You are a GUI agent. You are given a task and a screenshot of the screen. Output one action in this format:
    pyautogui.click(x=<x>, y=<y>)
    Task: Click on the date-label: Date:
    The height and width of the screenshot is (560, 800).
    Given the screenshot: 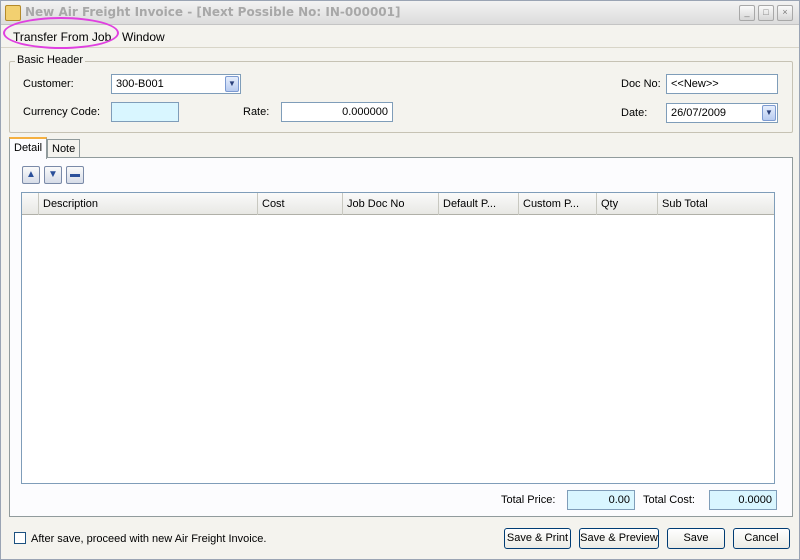 What is the action you would take?
    pyautogui.click(x=634, y=113)
    